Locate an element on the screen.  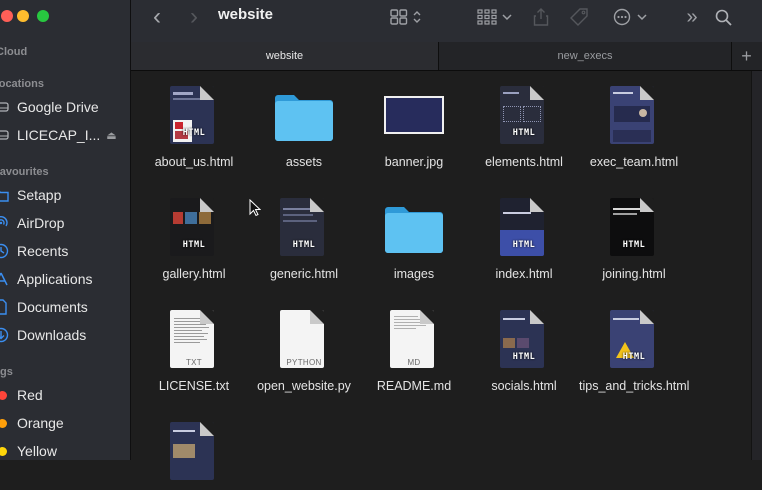
sidebar-item-label: Downloads is located at coordinates (52, 335).